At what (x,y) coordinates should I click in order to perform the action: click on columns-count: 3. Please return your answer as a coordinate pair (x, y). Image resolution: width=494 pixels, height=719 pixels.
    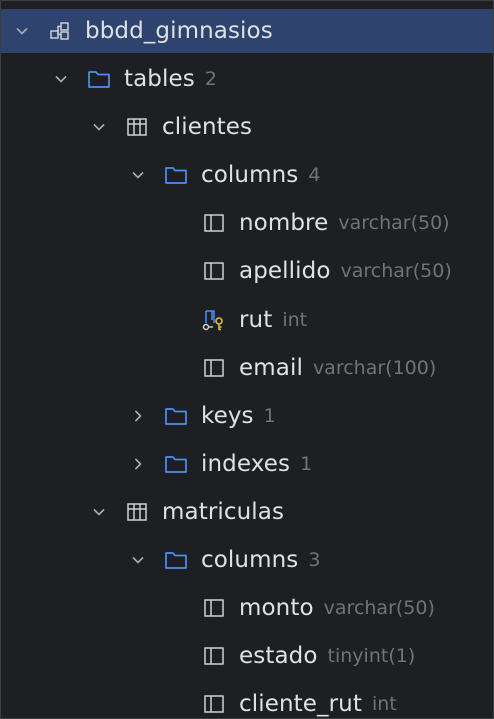
    Looking at the image, I should click on (314, 560).